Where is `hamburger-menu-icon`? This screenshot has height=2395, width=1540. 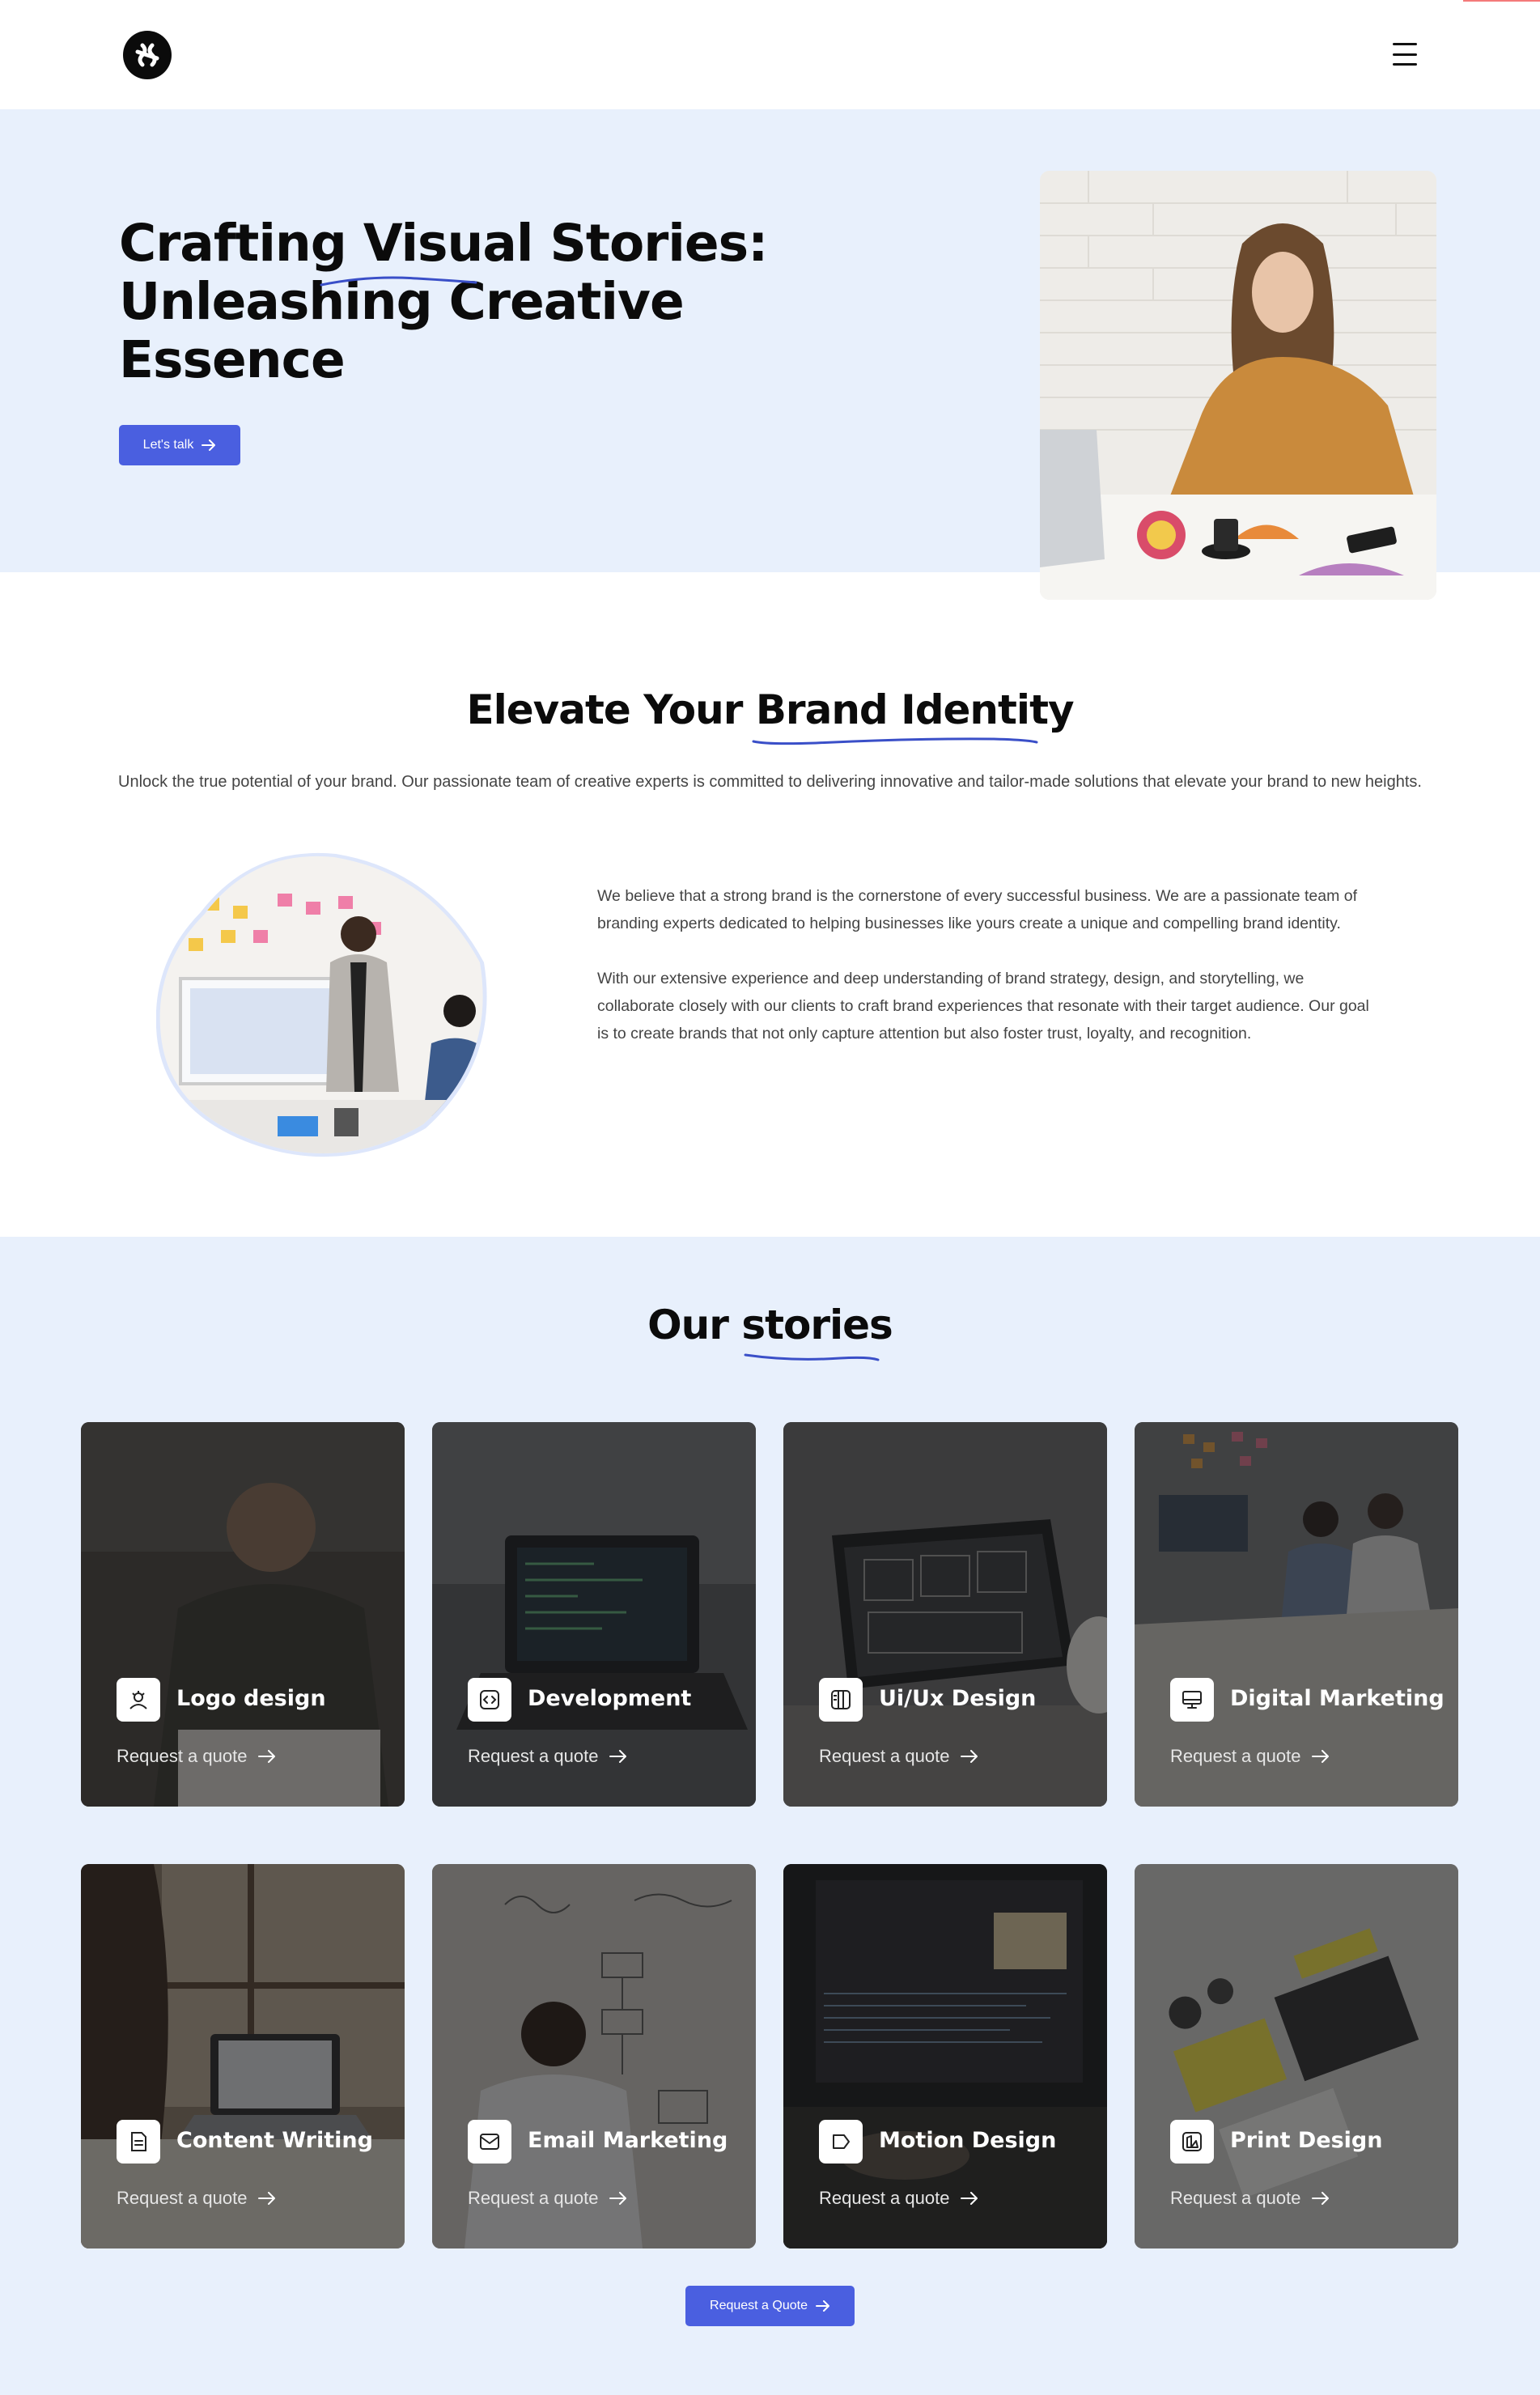
hamburger-menu-icon is located at coordinates (1404, 54).